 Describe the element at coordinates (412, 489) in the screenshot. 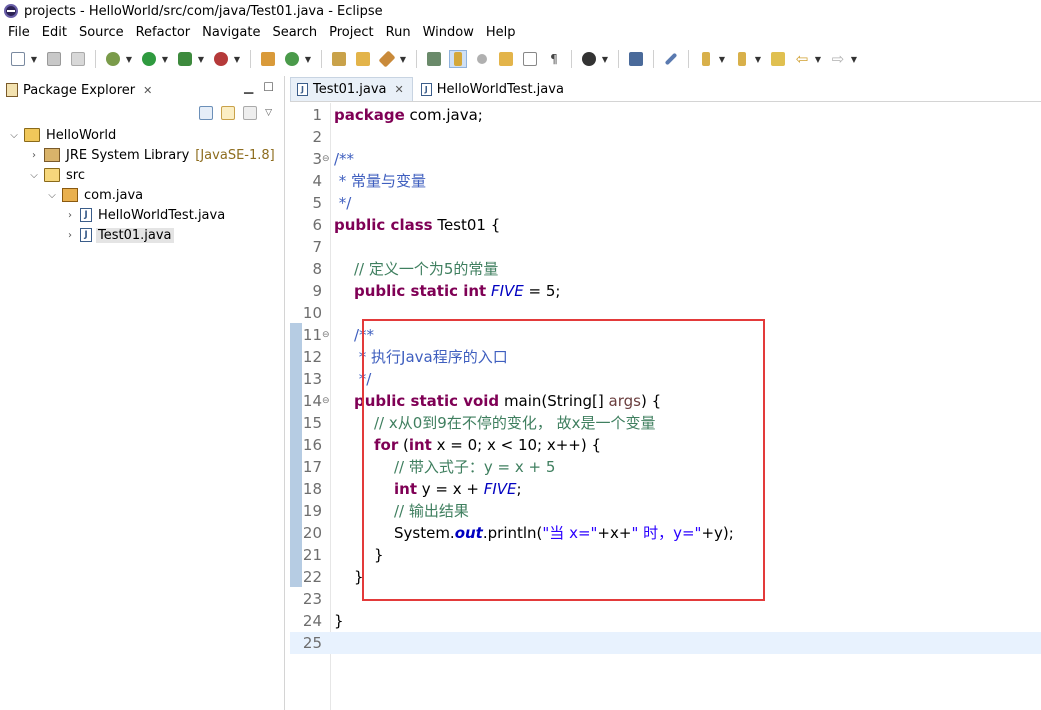

I see `code-line: 18 int y = x + FIVE;` at that location.